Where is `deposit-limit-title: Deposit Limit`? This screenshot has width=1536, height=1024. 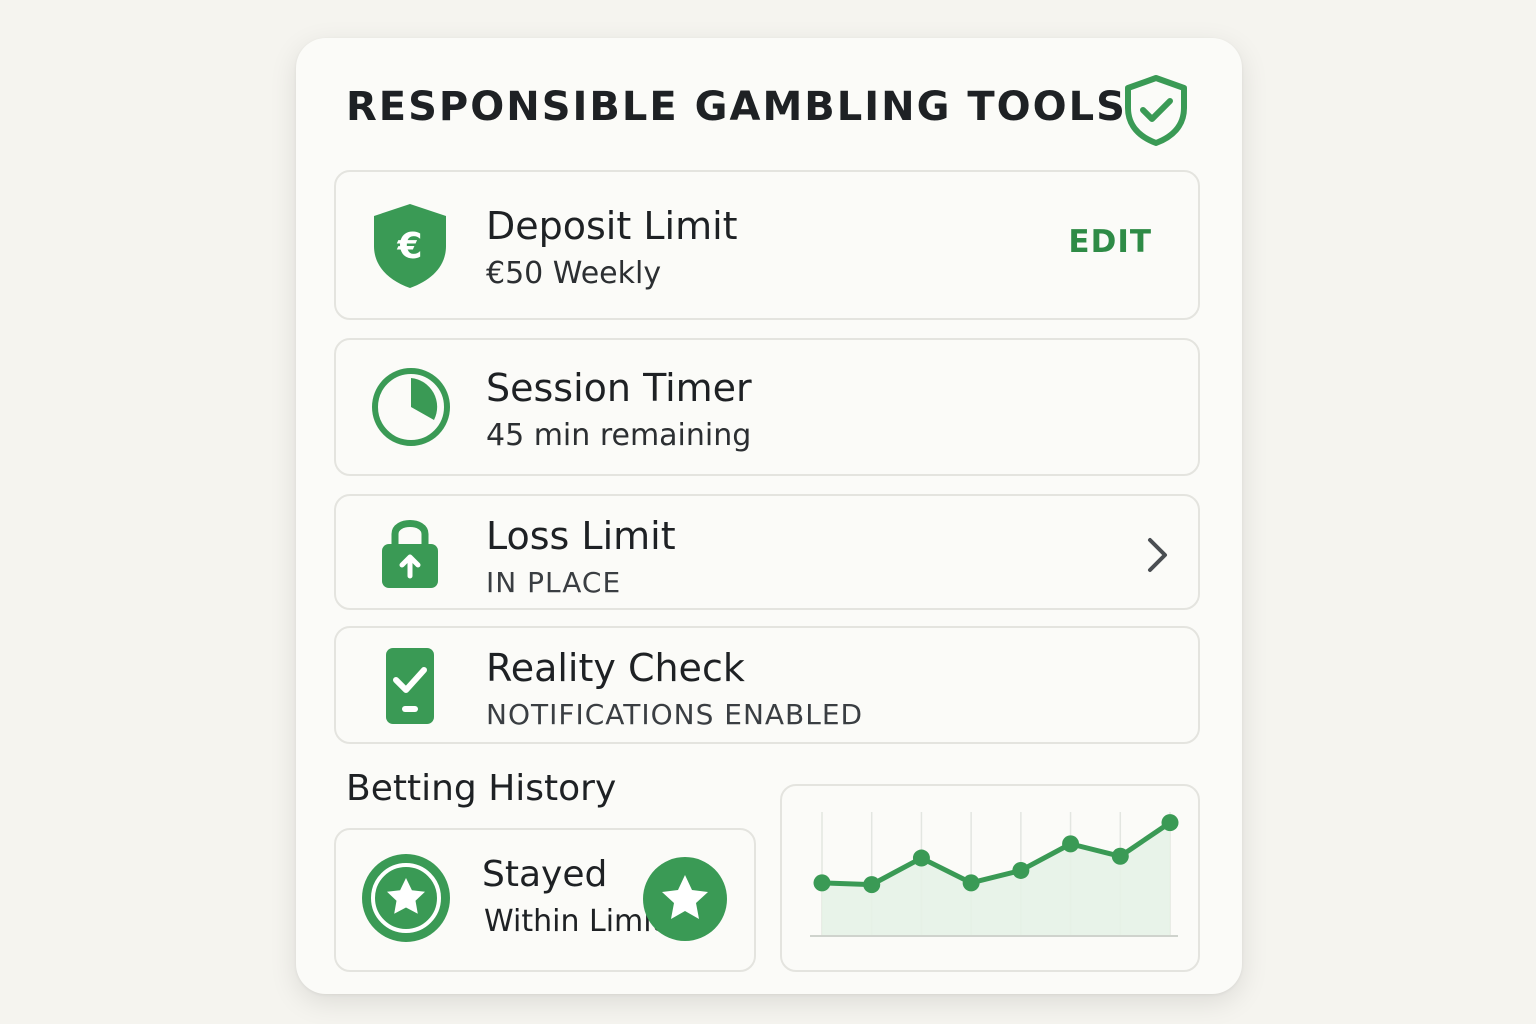
deposit-limit-title: Deposit Limit is located at coordinates (612, 226).